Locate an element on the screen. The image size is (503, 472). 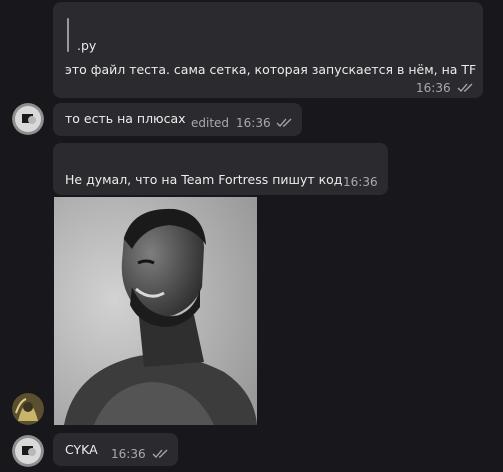
message-bubble-2: то есть на плюсах edited 16:36 is located at coordinates (177, 119).